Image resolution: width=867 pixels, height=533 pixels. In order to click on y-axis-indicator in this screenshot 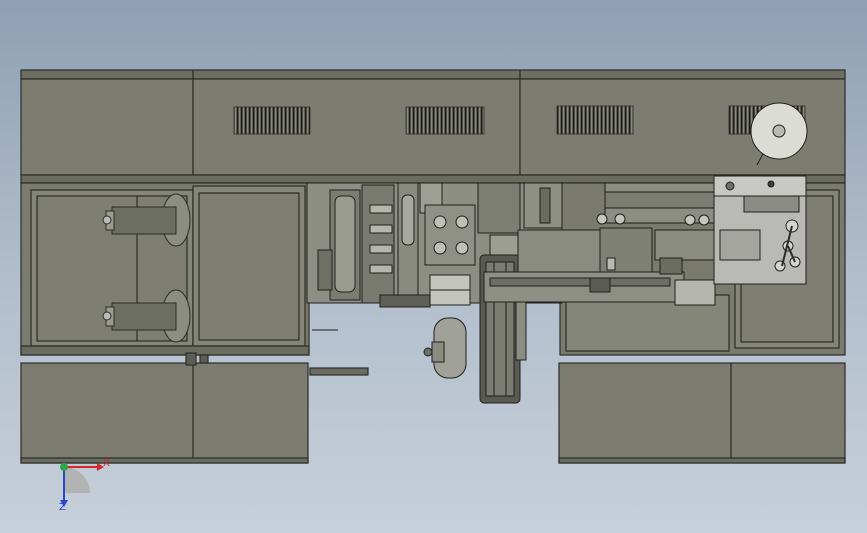, I will do `click(64, 467)`.